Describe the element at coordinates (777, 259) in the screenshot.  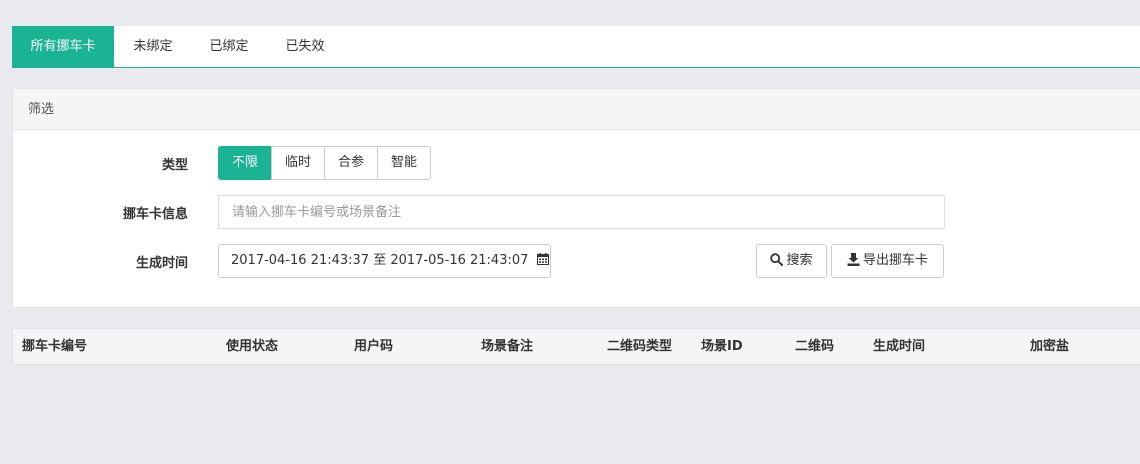
I see `search-icon` at that location.